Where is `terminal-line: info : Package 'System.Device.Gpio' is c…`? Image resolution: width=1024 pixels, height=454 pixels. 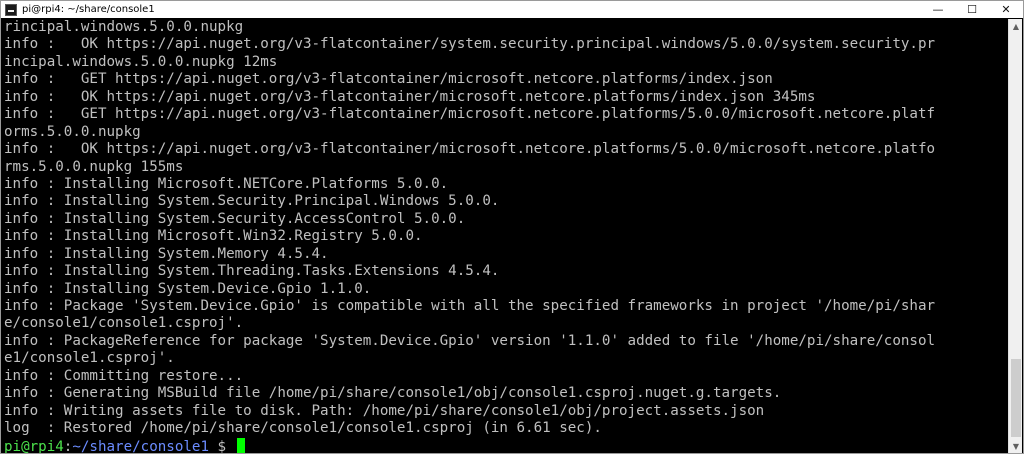
terminal-line: info : Package 'System.Device.Gpio' is c… is located at coordinates (470, 306).